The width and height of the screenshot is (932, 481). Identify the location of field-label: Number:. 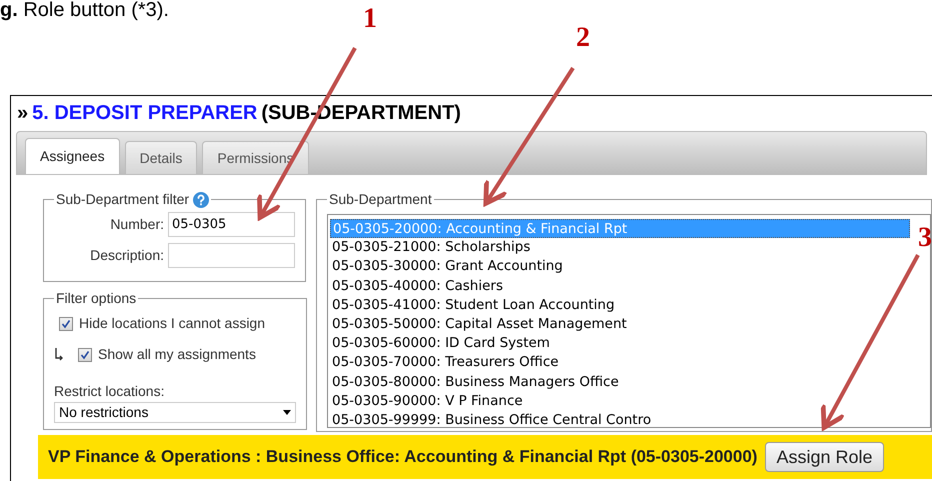
(137, 224).